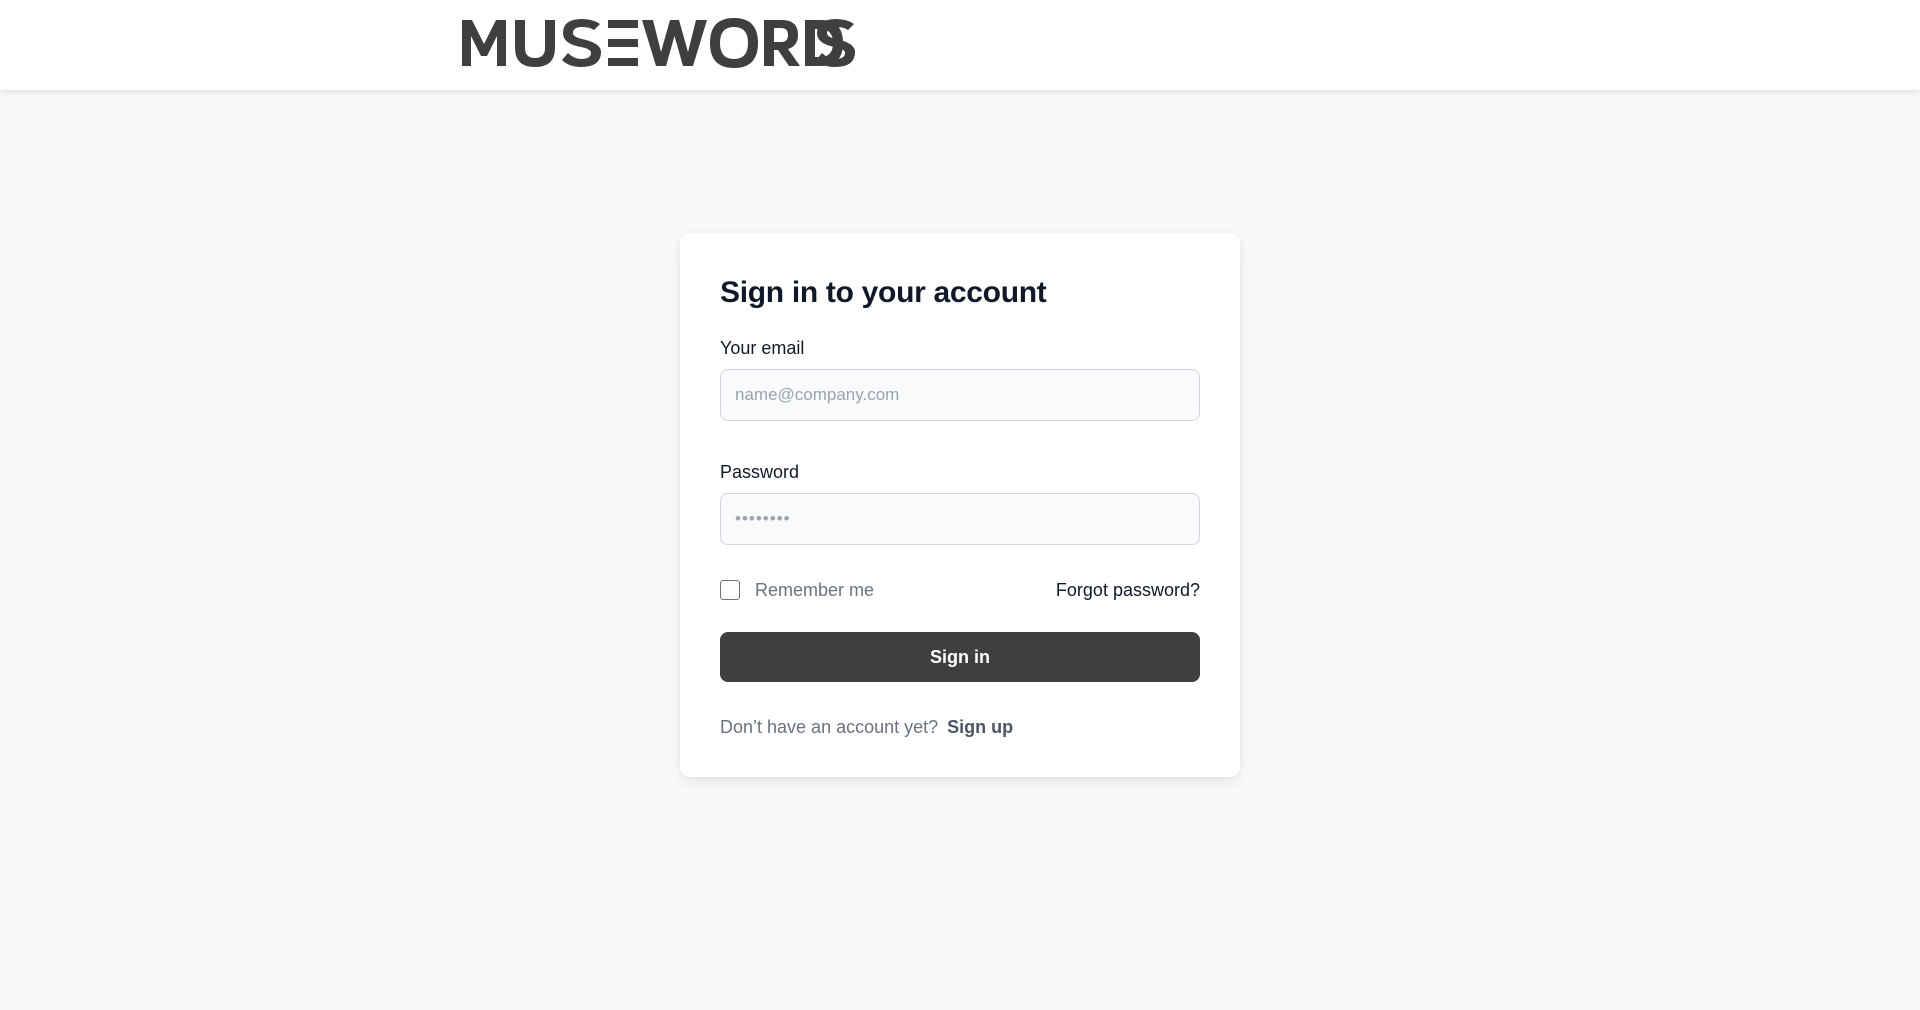  I want to click on signup-row: Don’t have an account yet? Sign up, so click(960, 727).